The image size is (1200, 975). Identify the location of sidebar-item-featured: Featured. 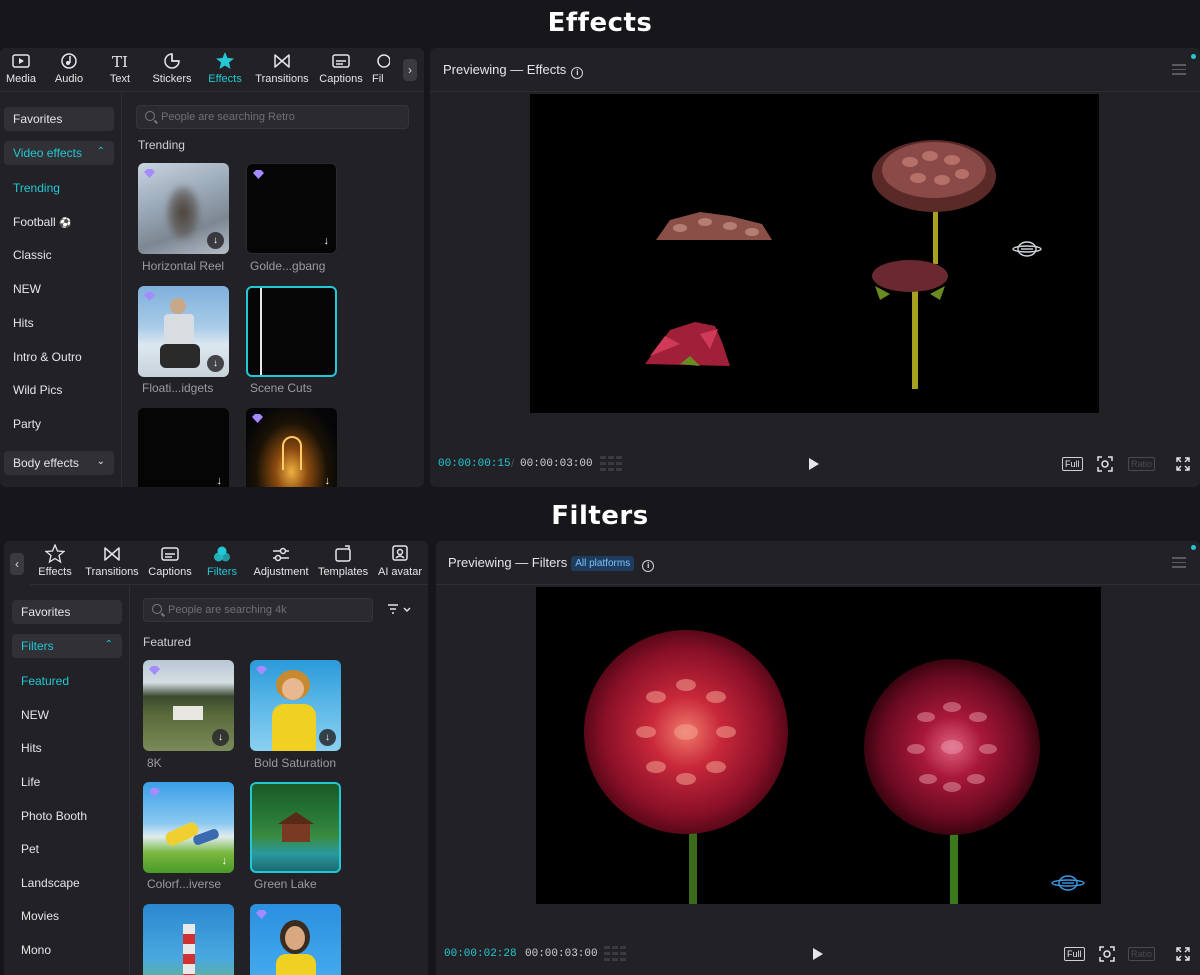
(45, 681).